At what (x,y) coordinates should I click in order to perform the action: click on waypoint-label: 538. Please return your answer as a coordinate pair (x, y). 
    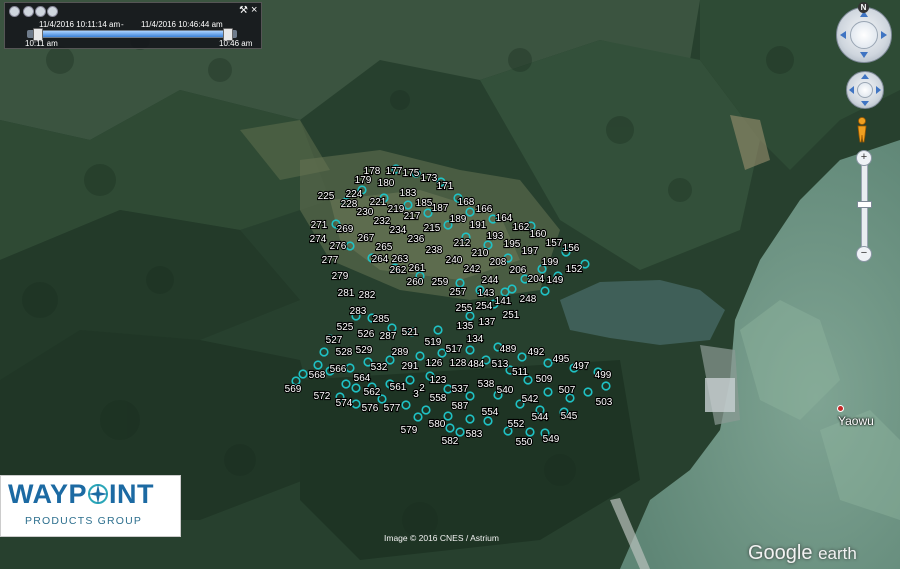
    Looking at the image, I should click on (486, 384).